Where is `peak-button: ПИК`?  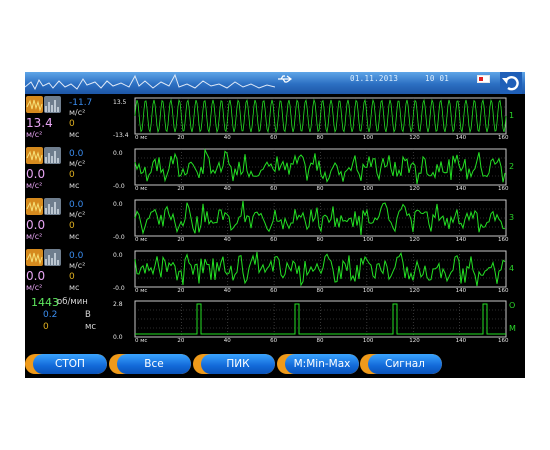
peak-button: ПИК is located at coordinates (234, 364).